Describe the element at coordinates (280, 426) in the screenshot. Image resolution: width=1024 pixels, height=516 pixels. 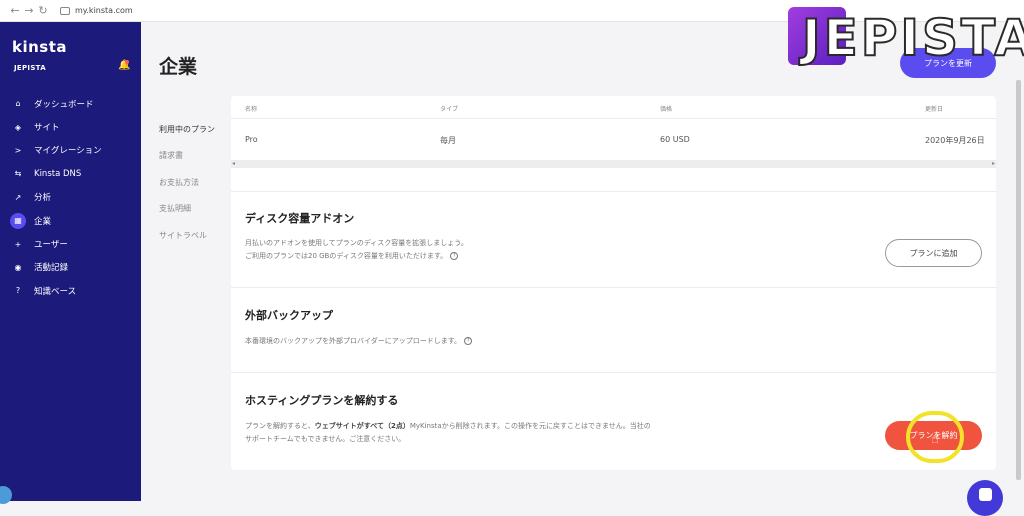
I see `cancel-plan-text-line1-a: プランを解約すると、` at that location.